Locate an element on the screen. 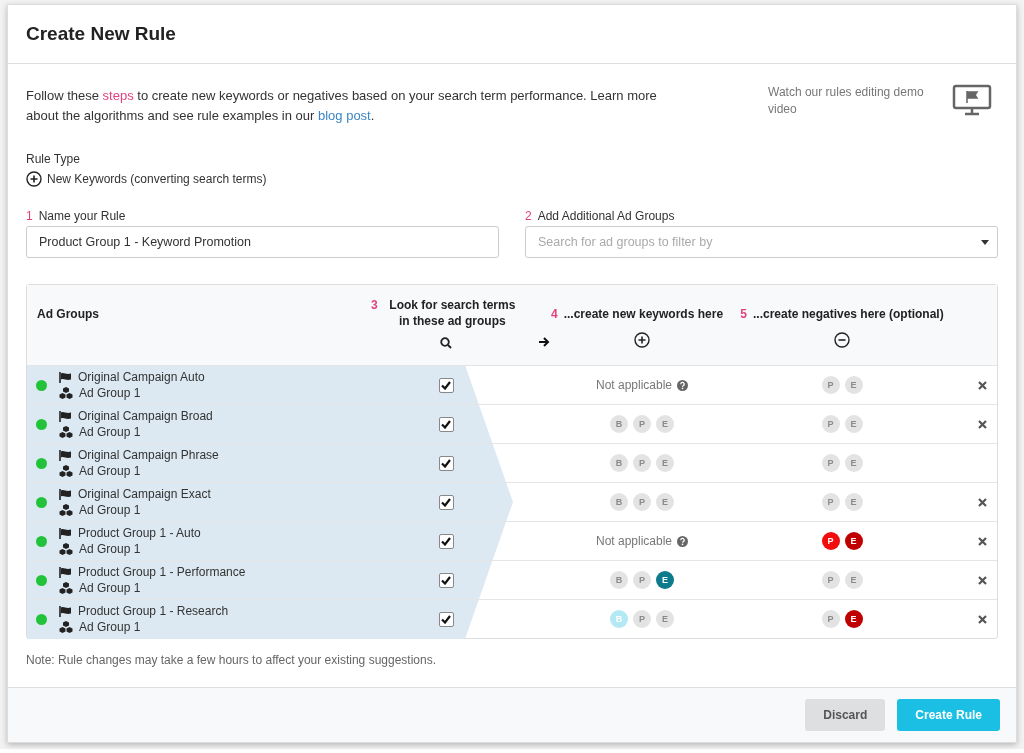 Image resolution: width=1024 pixels, height=753 pixels. create-rule-button: Create Rule is located at coordinates (948, 715).